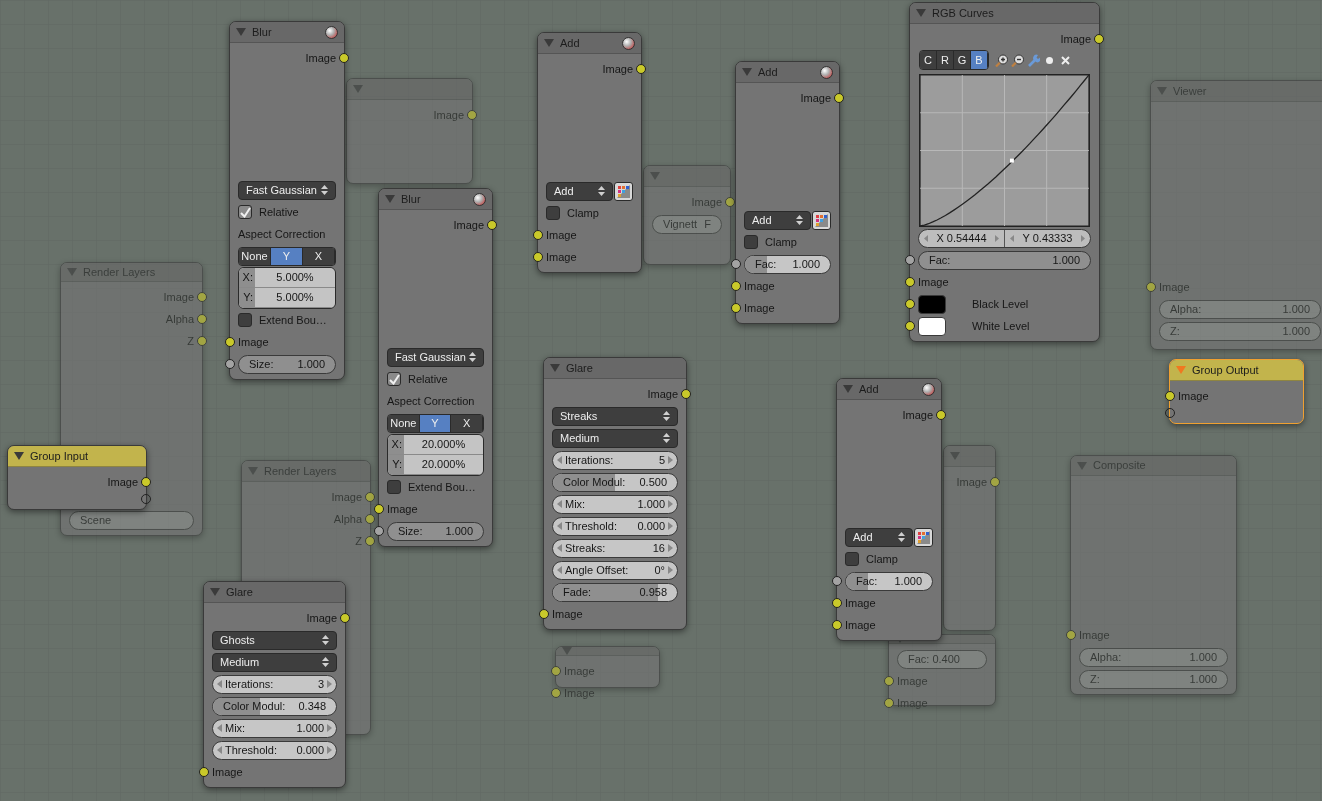 The image size is (1322, 801). Describe the element at coordinates (287, 278) in the screenshot. I see `number-field: X: 5.000%` at that location.